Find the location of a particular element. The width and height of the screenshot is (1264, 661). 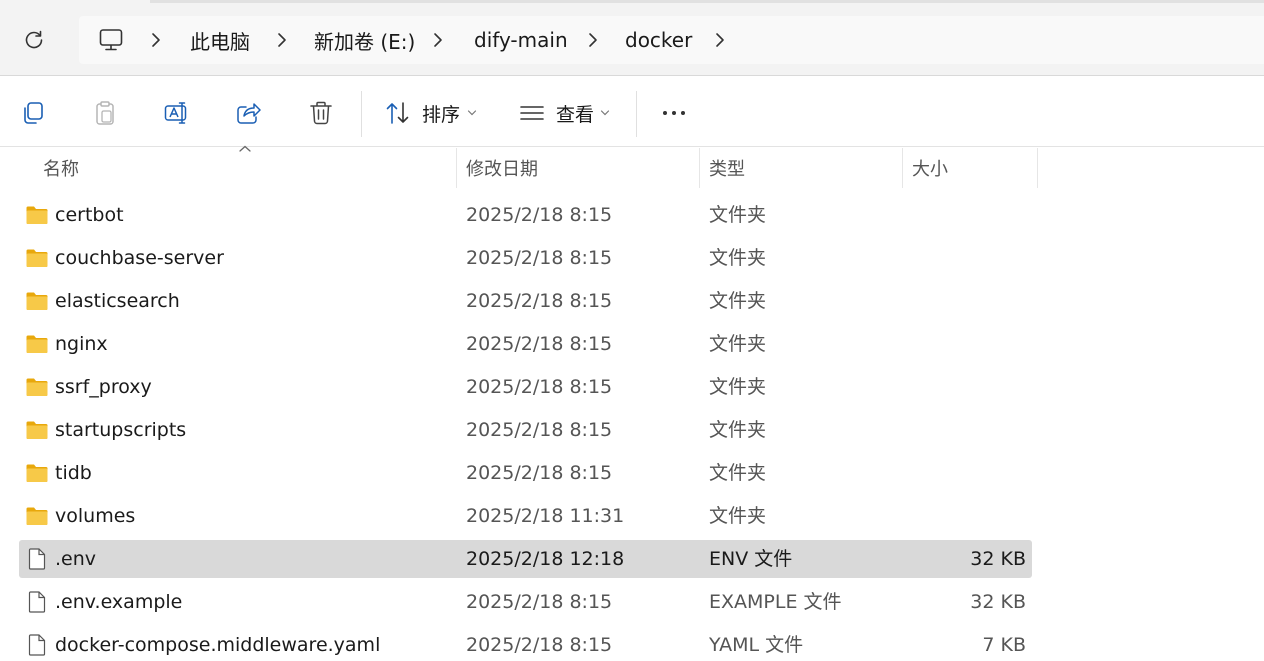

file-size: 7 KB is located at coordinates (1004, 645).